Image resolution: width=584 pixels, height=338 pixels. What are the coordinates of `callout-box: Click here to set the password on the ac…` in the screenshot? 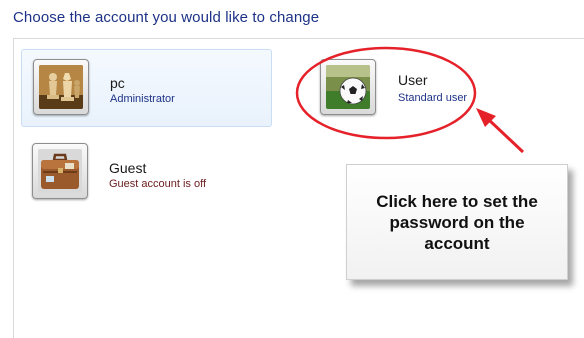 It's located at (457, 222).